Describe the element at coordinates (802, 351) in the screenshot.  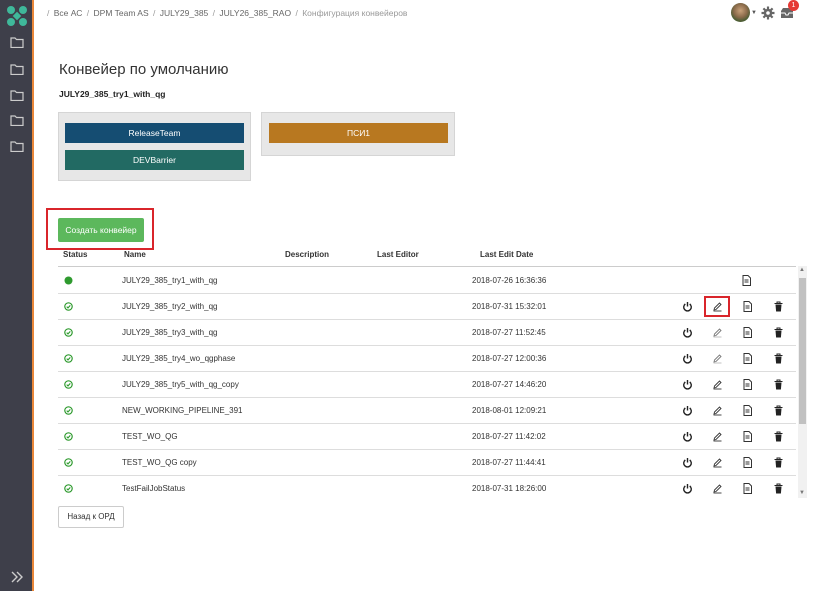
I see `scroll-thumb` at that location.